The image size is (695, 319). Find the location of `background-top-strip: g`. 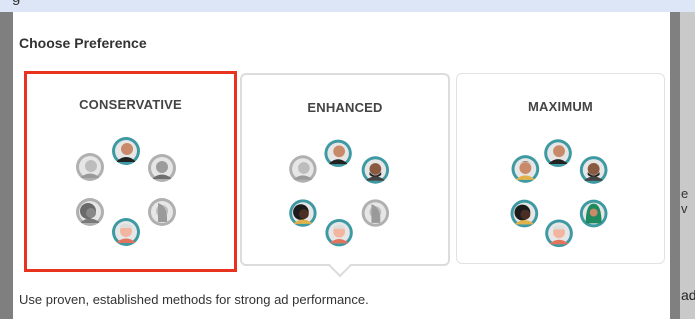

background-top-strip: g is located at coordinates (347, 6).